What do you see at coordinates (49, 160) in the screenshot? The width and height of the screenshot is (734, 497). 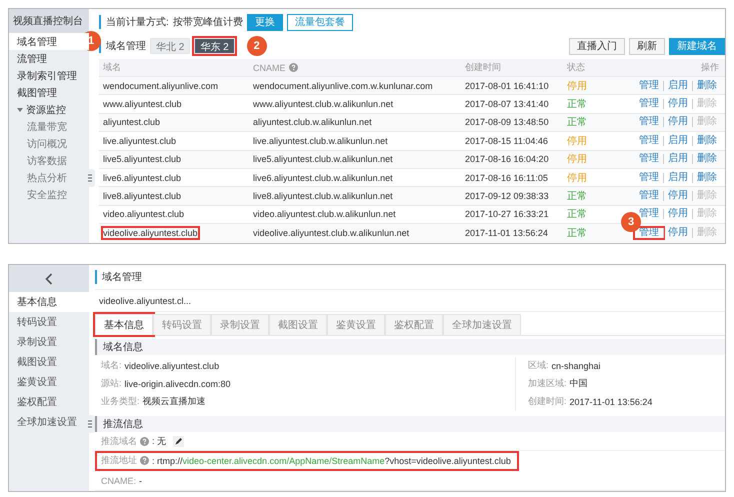 I see `sidebar-item: 访客数据` at bounding box center [49, 160].